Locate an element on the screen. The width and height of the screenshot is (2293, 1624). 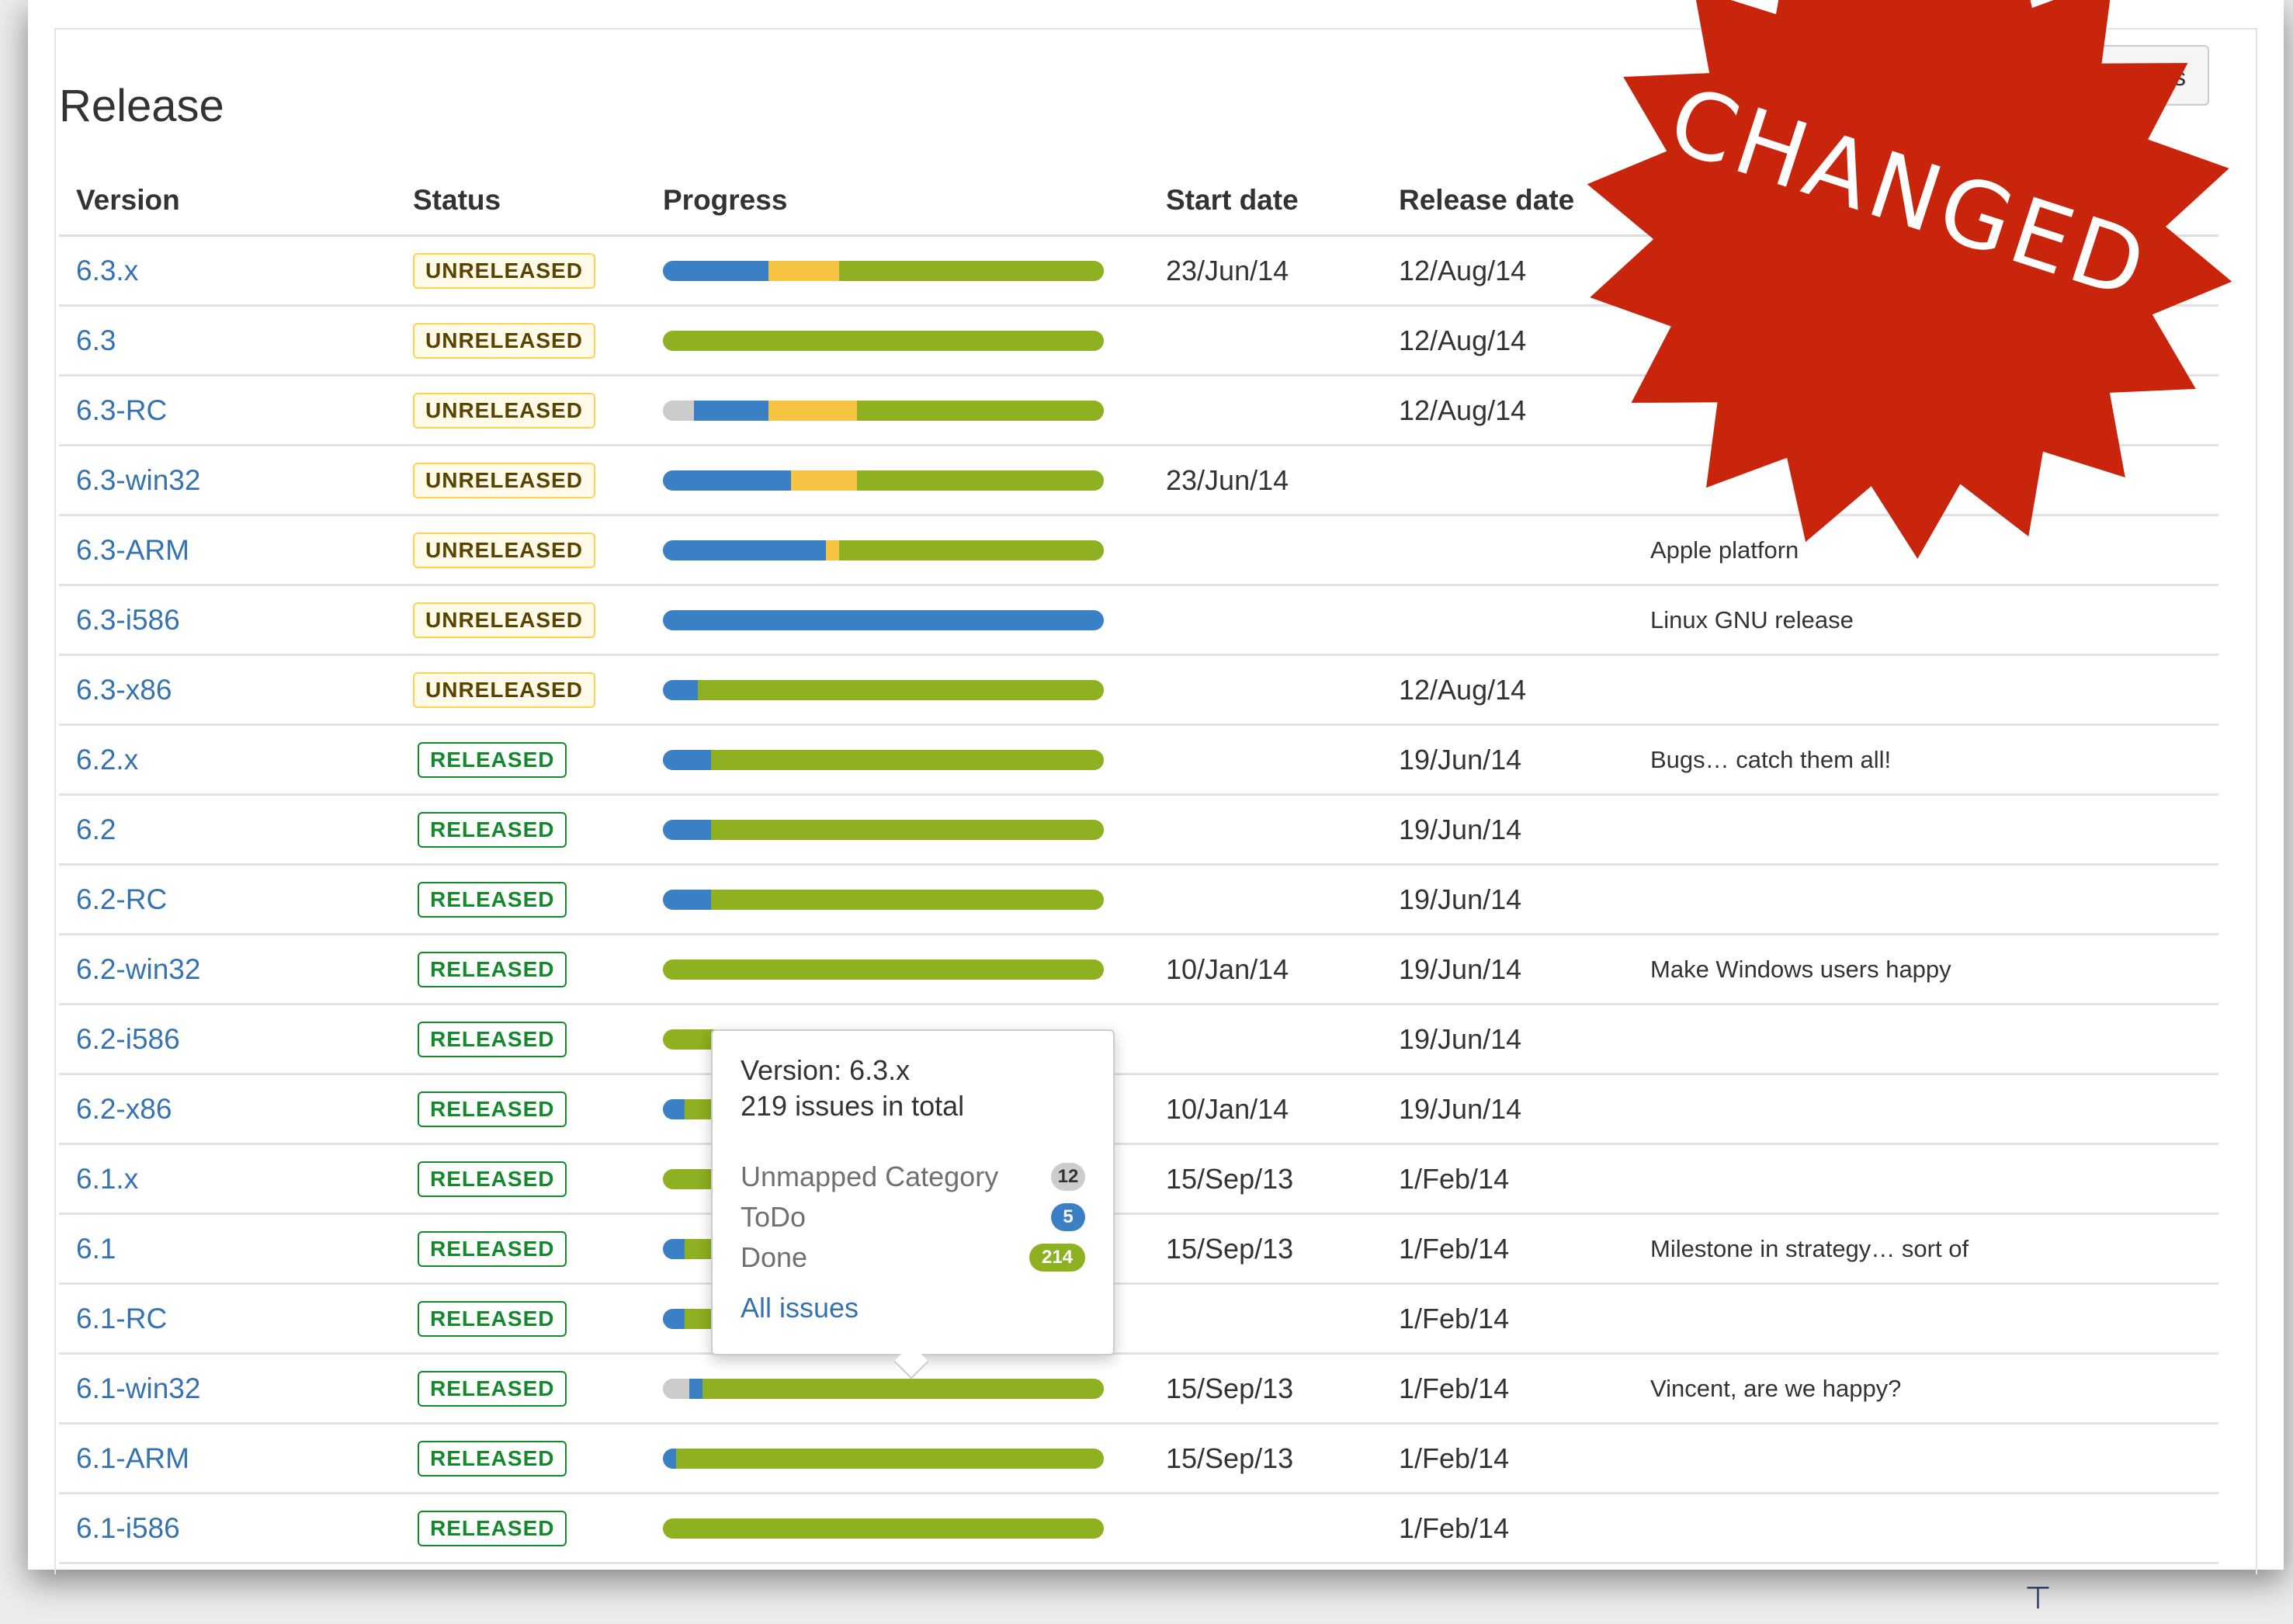
version-link: 6.2-RC is located at coordinates (122, 899).